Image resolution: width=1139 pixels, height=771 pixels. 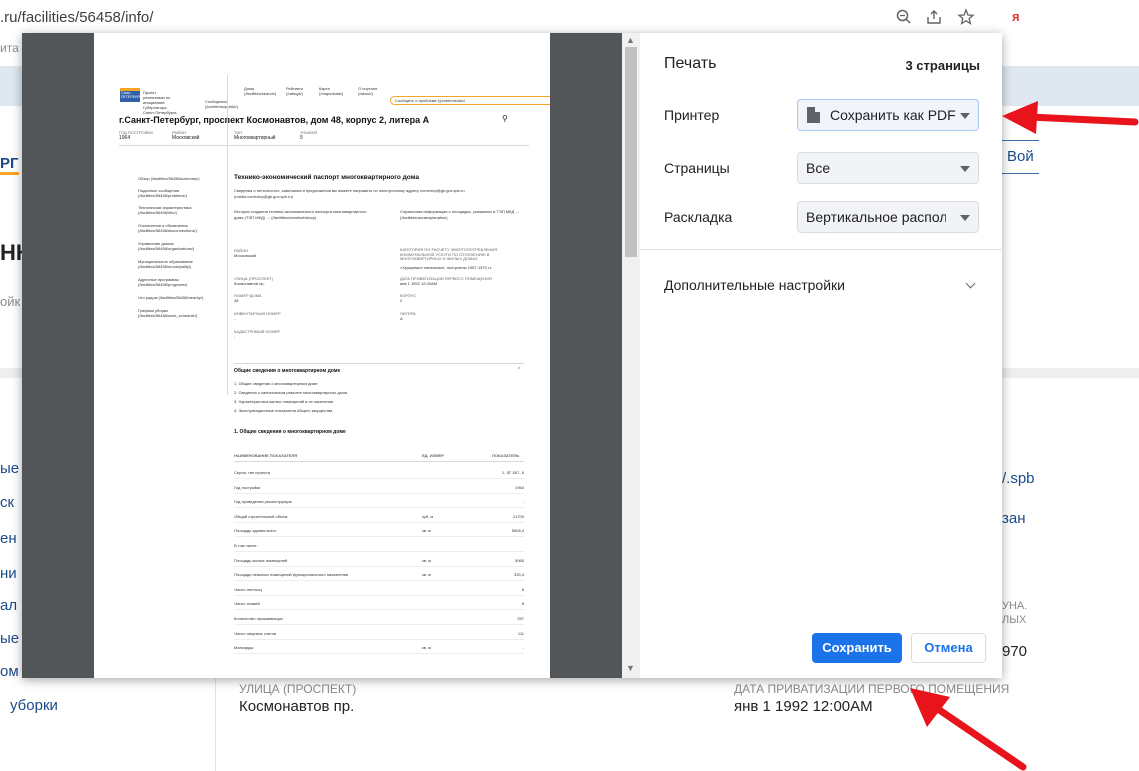 What do you see at coordinates (517, 531) in the screenshot?
I see `table-cell-value: 5906,4` at bounding box center [517, 531].